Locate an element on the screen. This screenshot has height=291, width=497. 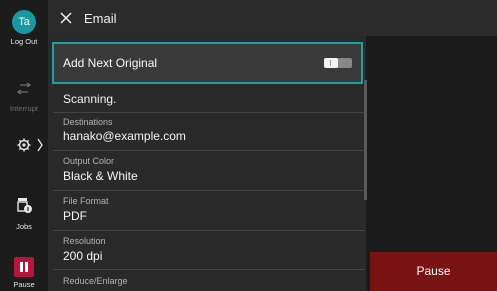
jobs-icon is located at coordinates (24, 205).